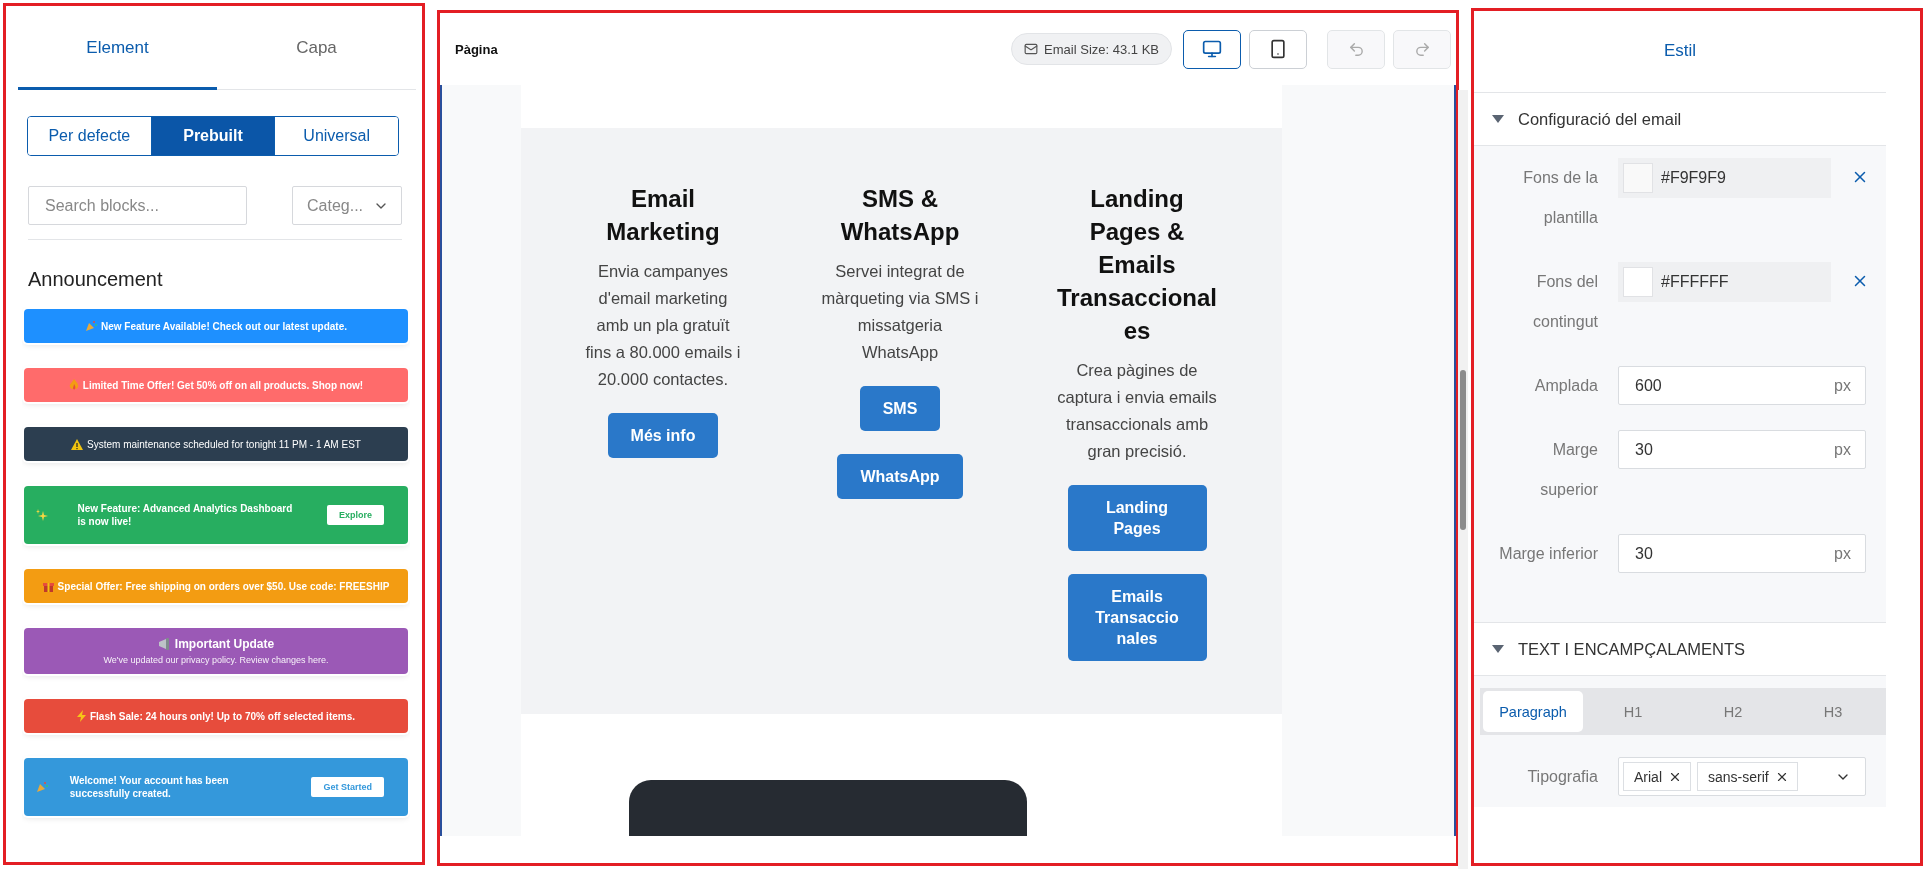 The width and height of the screenshot is (1928, 869). I want to click on field-label: Fons de la plantilla, so click(1560, 198).